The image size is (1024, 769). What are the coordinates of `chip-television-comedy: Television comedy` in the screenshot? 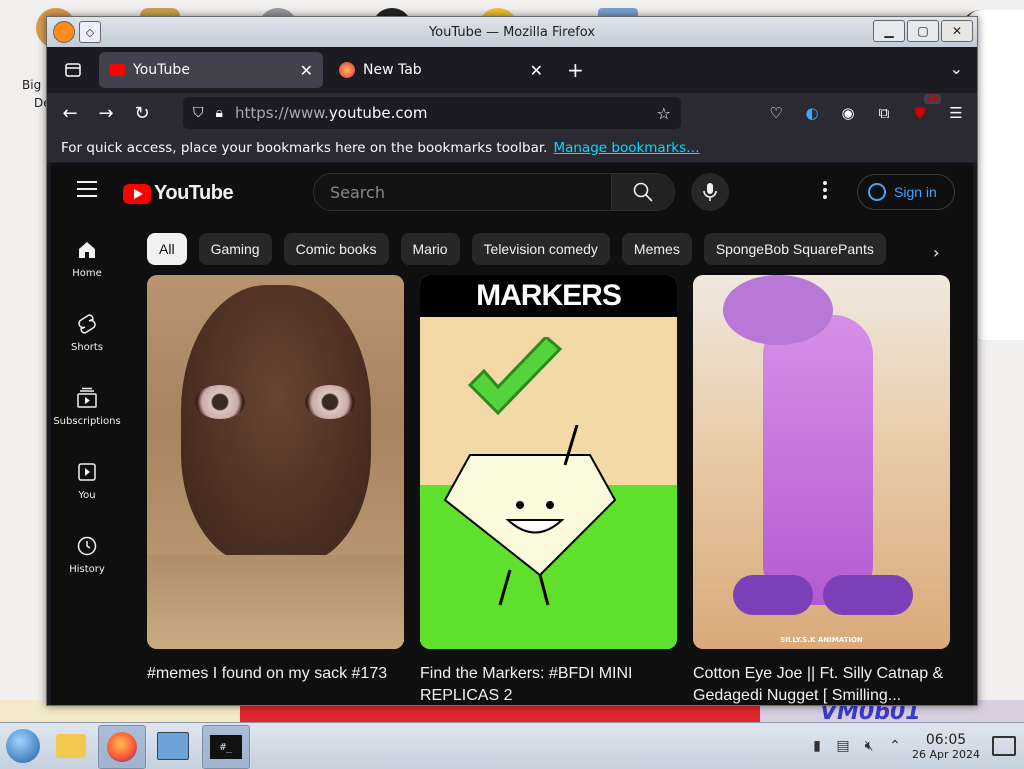 It's located at (540, 249).